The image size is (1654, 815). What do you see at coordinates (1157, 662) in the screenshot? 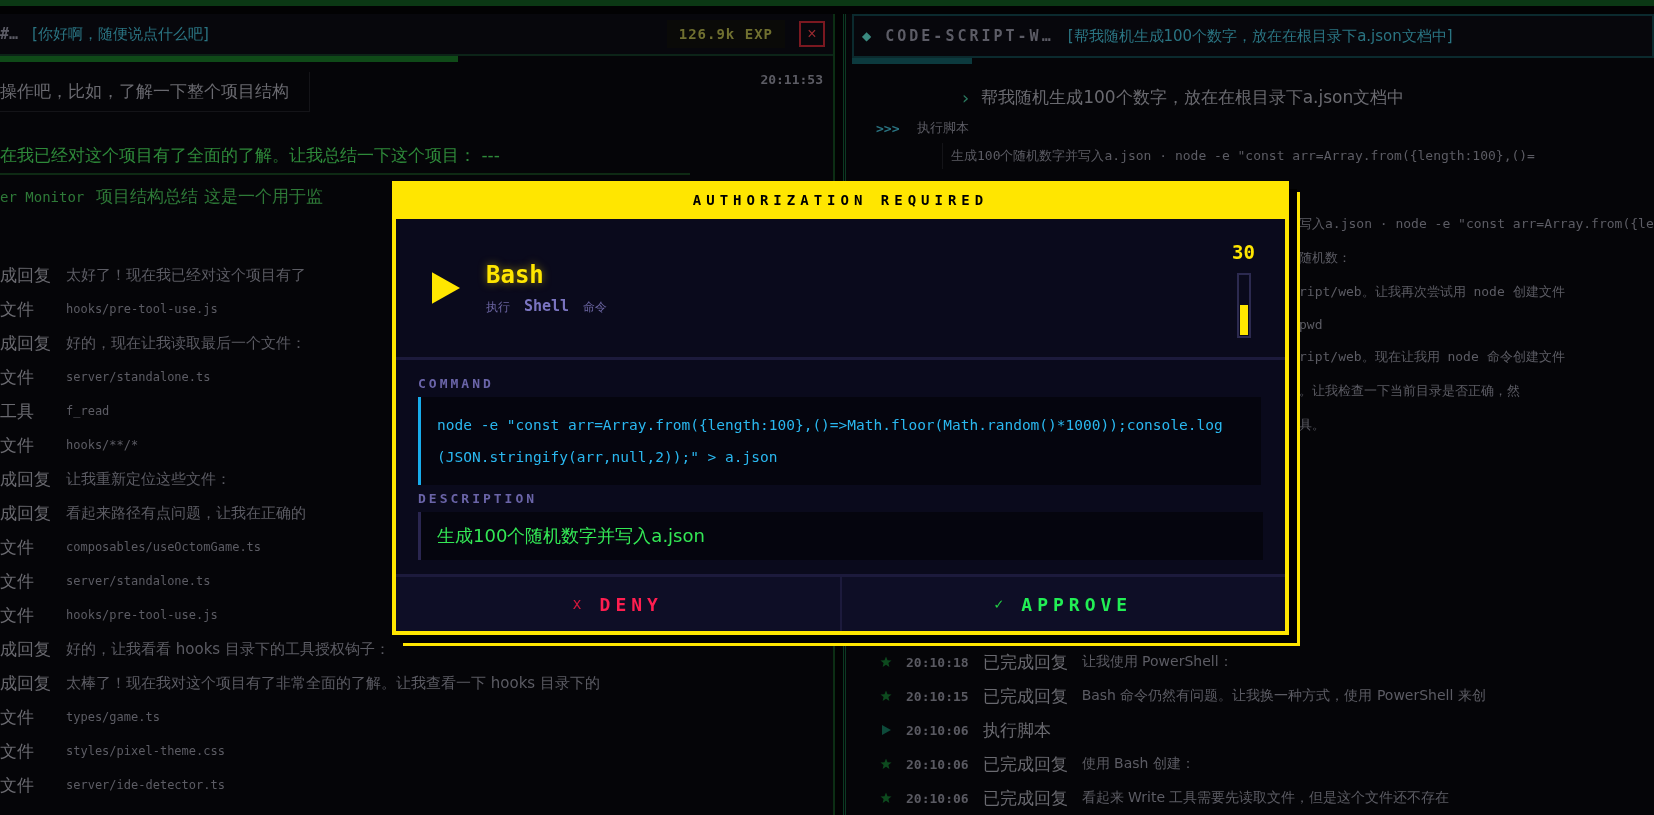
I see `log-text: 让我使用 PowerShell：` at bounding box center [1157, 662].